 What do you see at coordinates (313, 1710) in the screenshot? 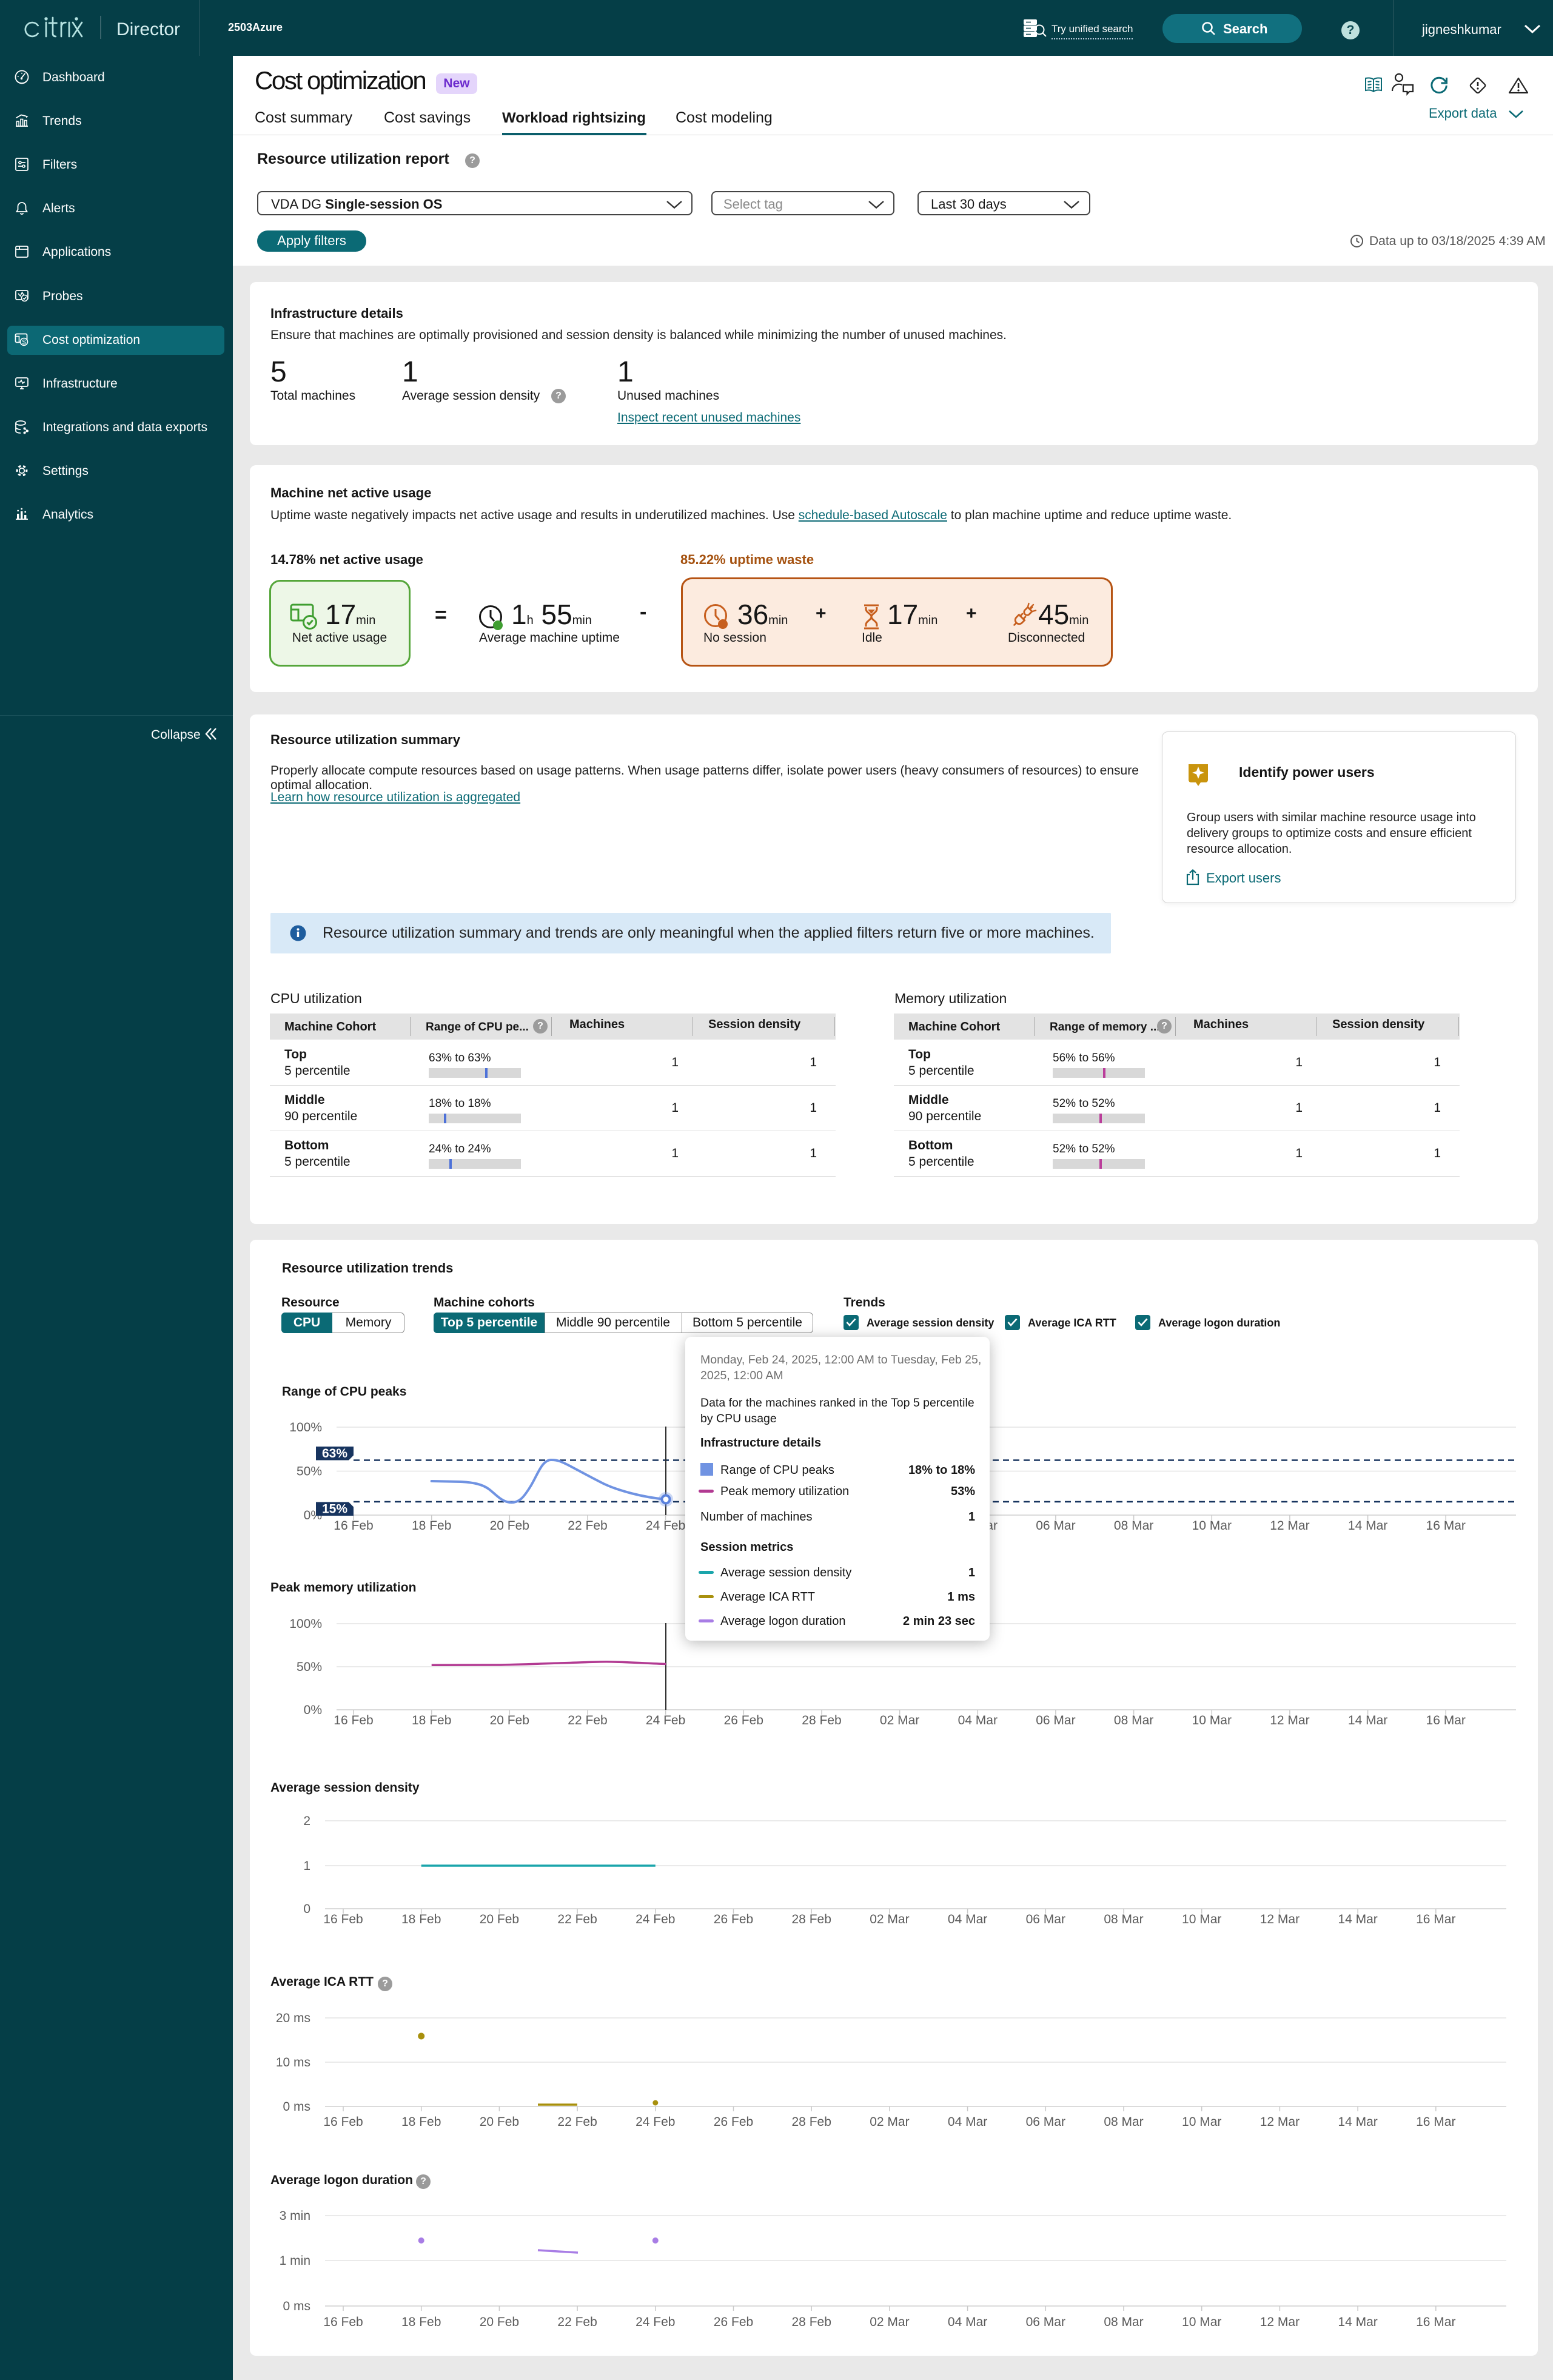
I see `svg-text: 0%` at bounding box center [313, 1710].